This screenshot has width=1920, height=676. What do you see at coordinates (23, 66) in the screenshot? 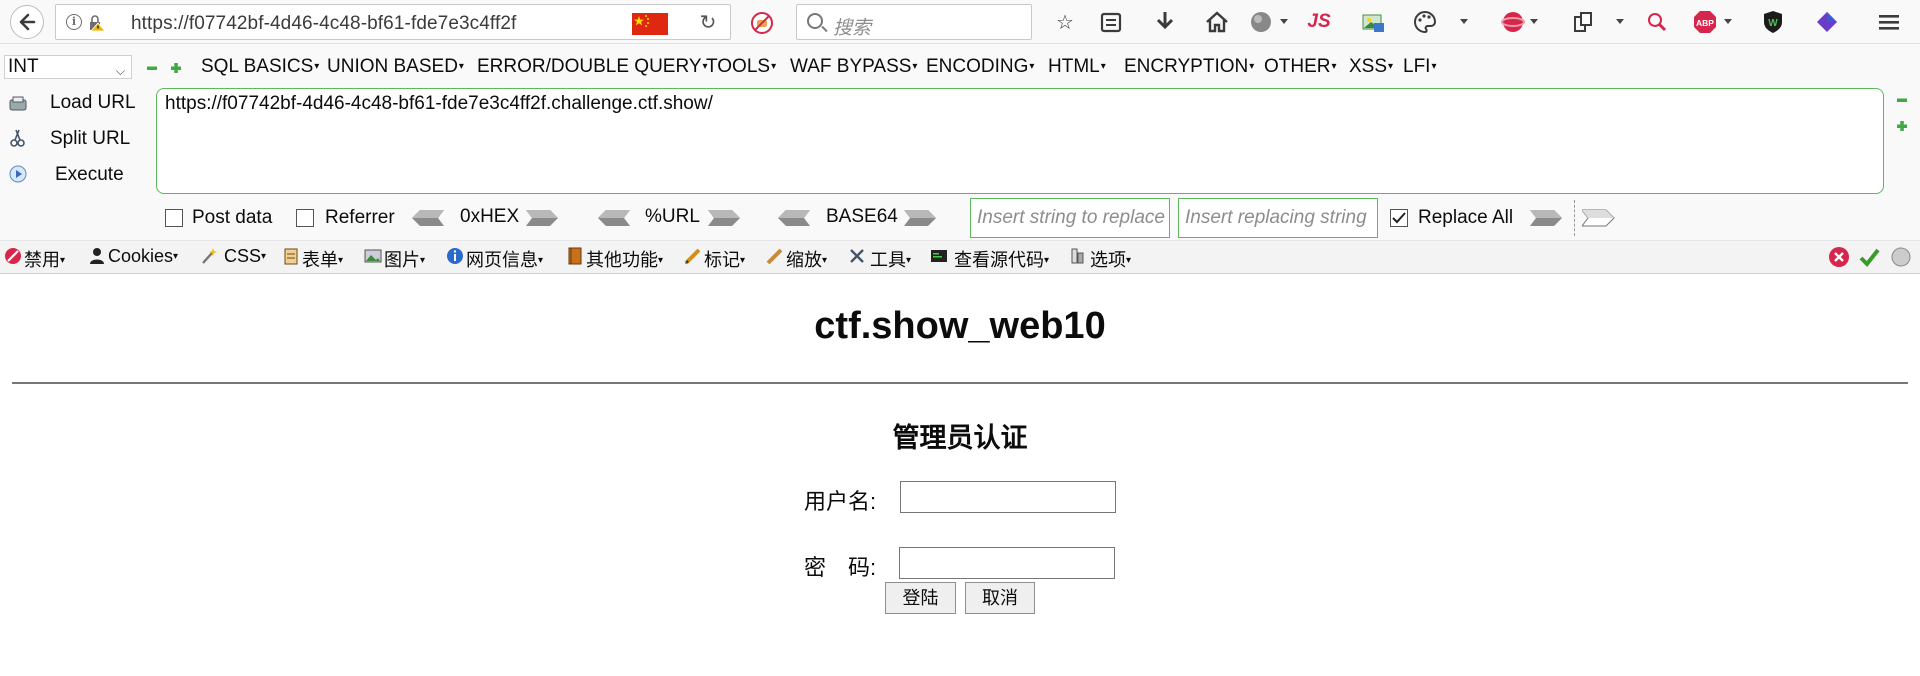
I see `type-select-value: INT` at bounding box center [23, 66].